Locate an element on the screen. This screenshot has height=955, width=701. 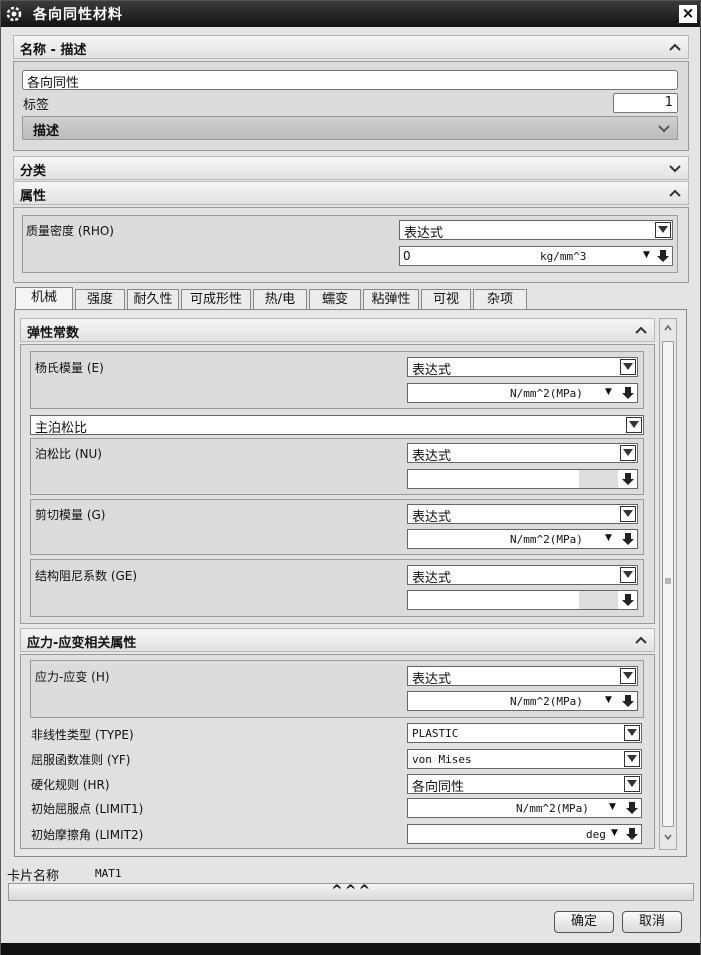
ok-button: 确定 is located at coordinates (584, 922).